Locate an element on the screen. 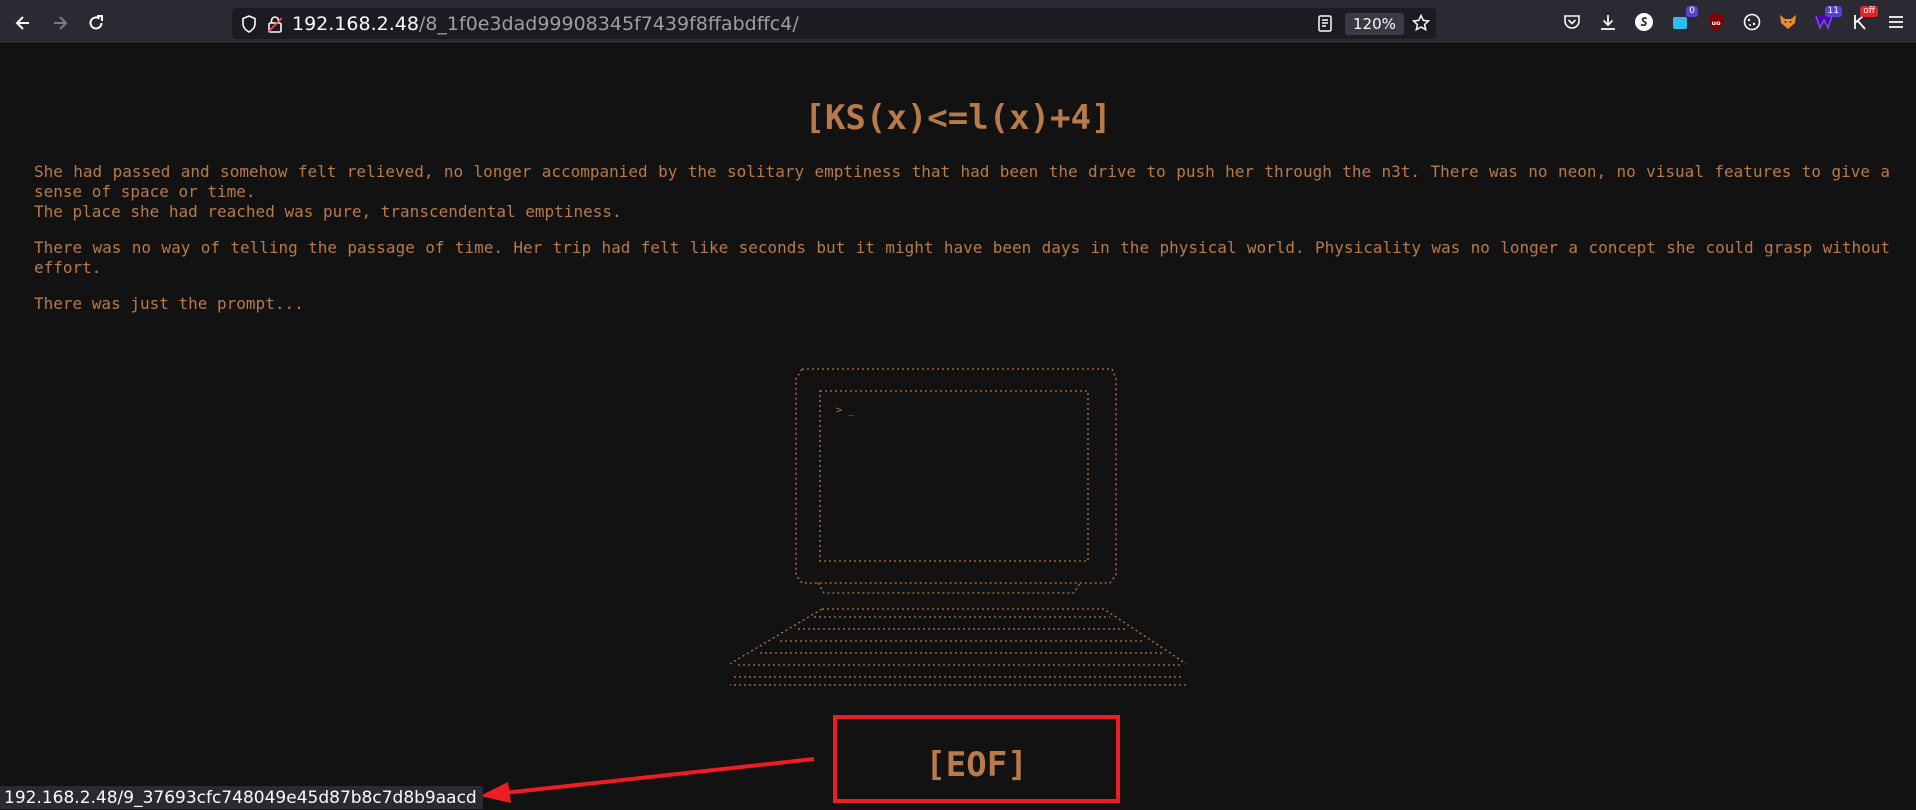 Image resolution: width=1916 pixels, height=810 pixels. svg-text: uo is located at coordinates (1716, 23).